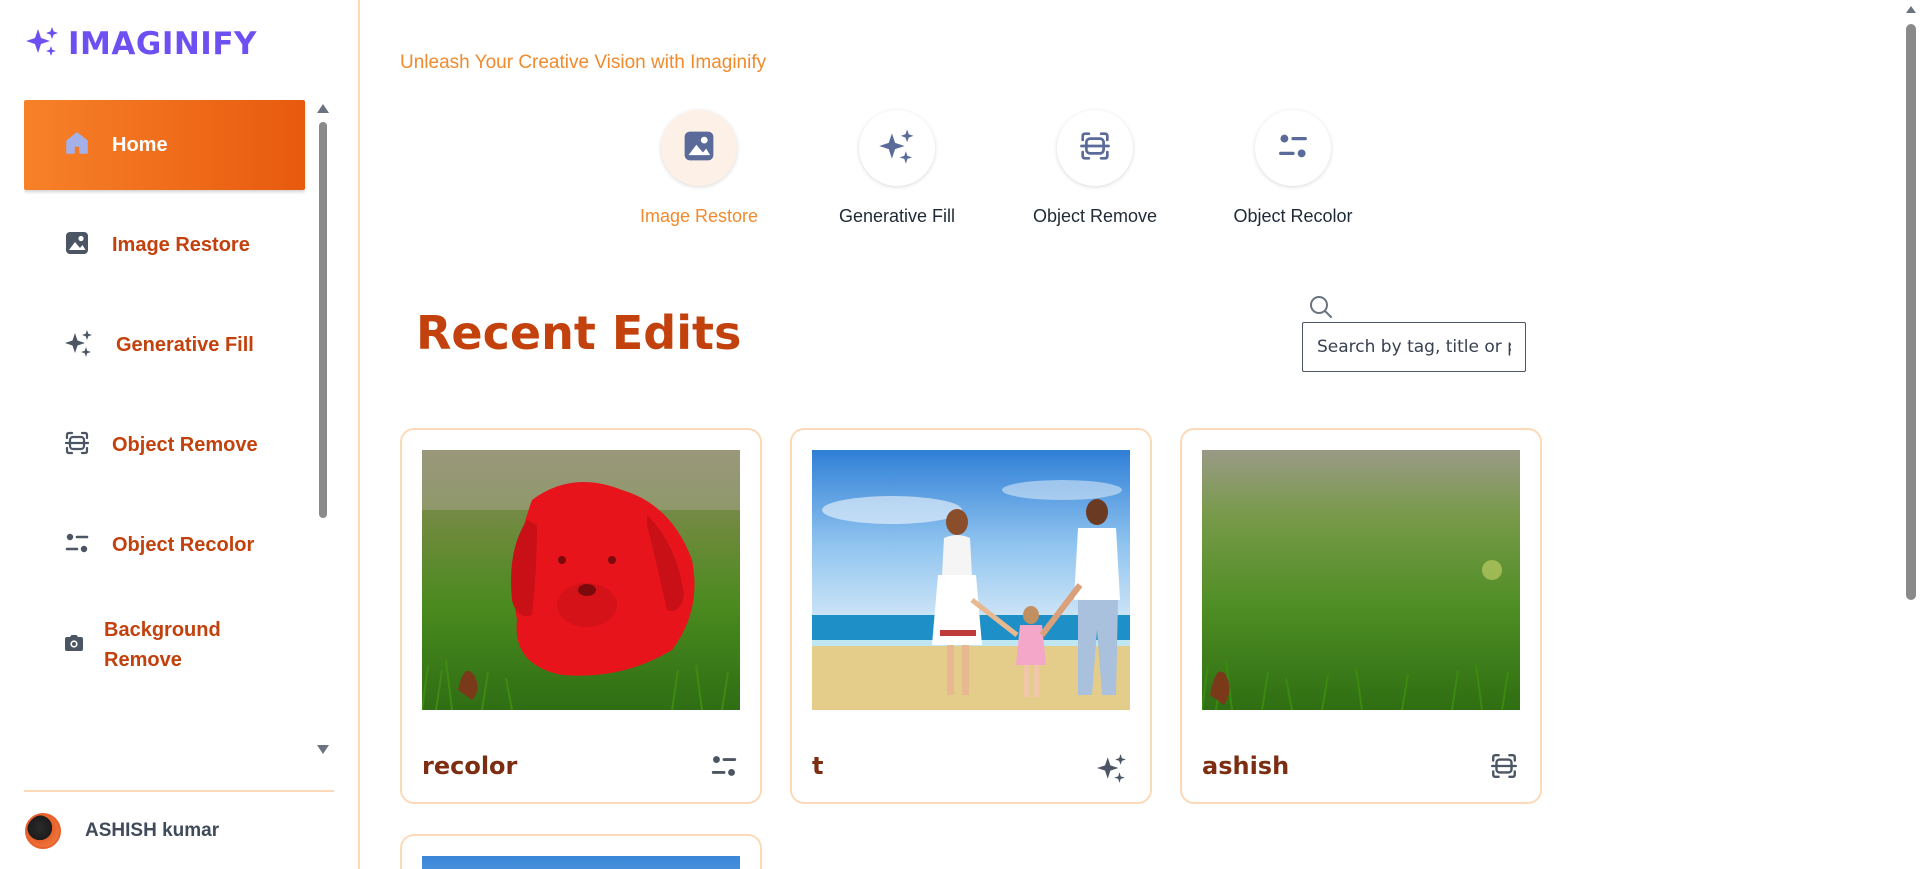 The height and width of the screenshot is (869, 1920). Describe the element at coordinates (579, 333) in the screenshot. I see `section-title: Recent Edits` at that location.